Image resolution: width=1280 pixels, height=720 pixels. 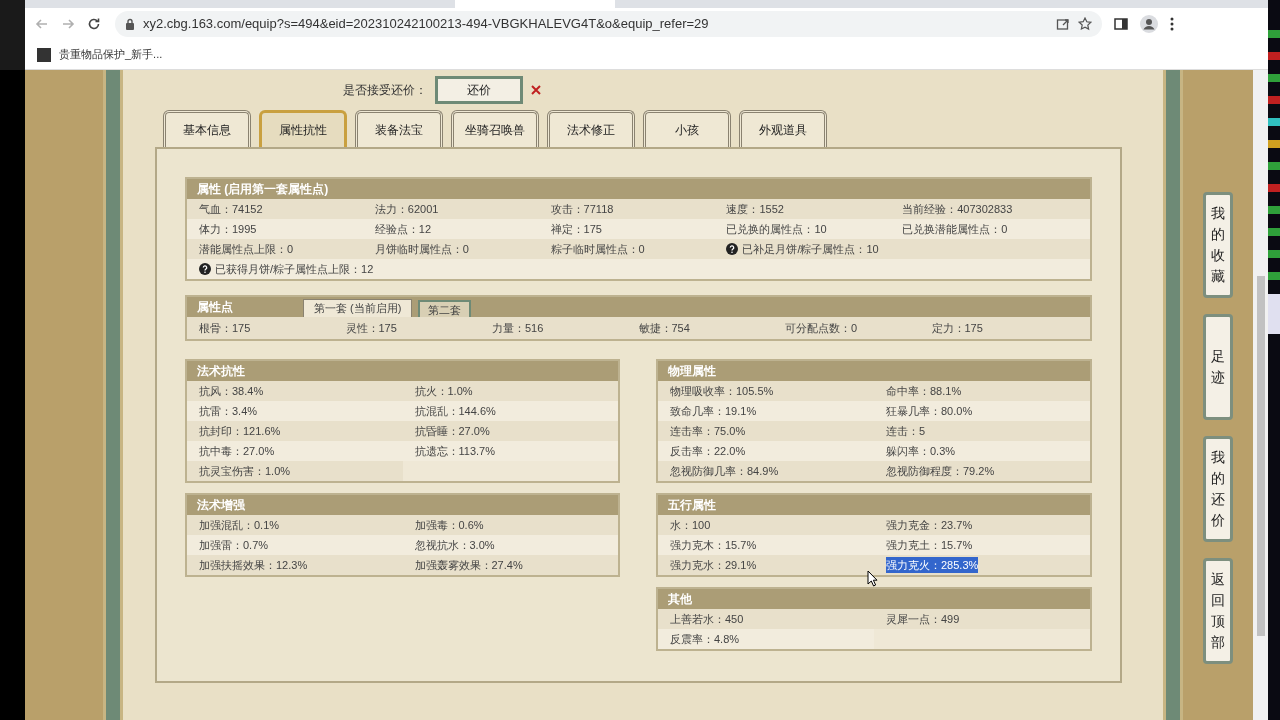 I want to click on stat-value: 物理吸收率：105.5%, so click(x=722, y=391).